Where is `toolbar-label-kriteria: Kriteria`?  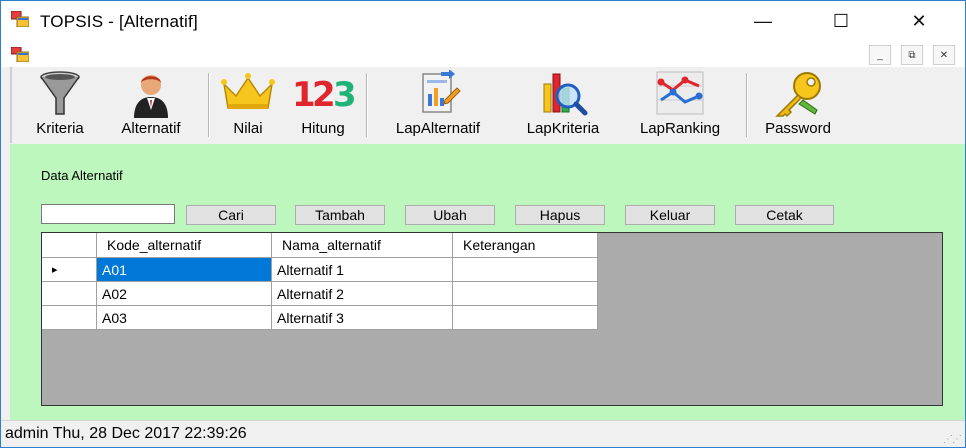 toolbar-label-kriteria: Kriteria is located at coordinates (60, 128).